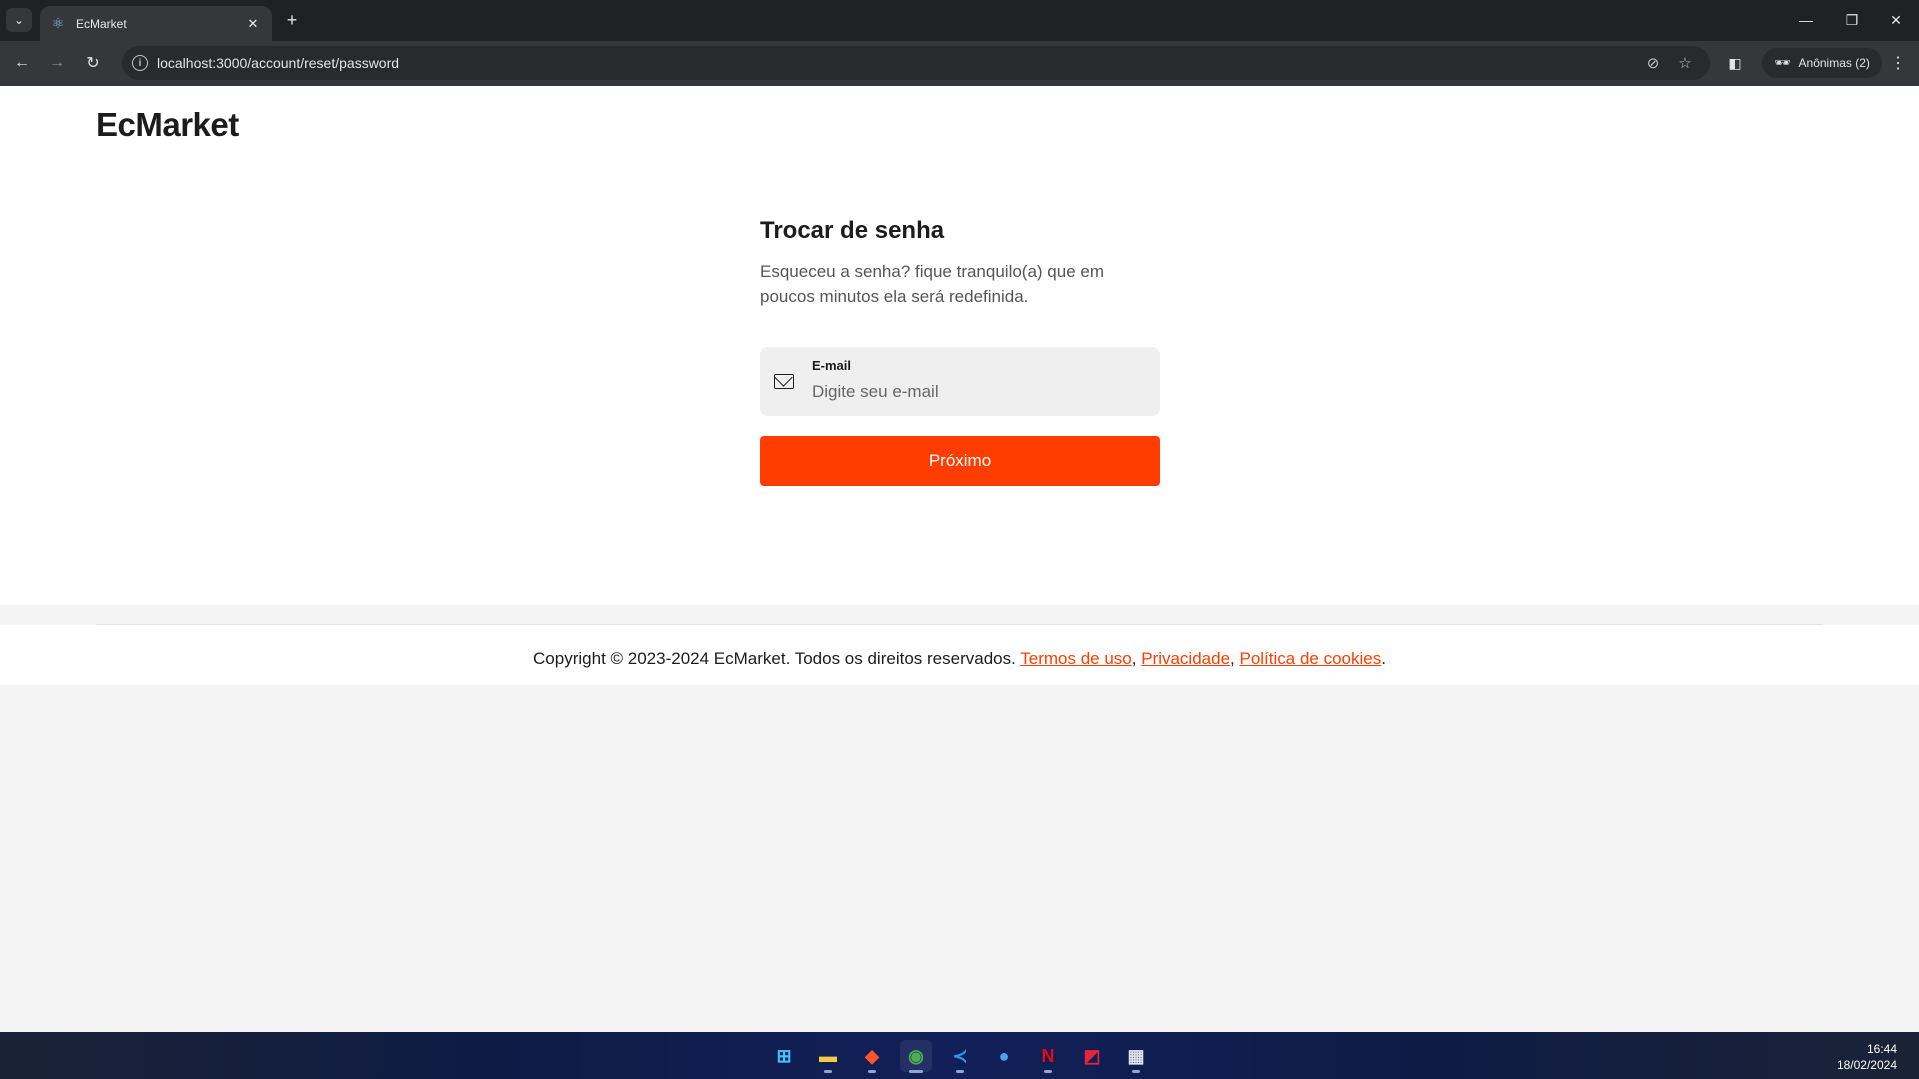 This screenshot has width=1919, height=1079. What do you see at coordinates (832, 365) in the screenshot?
I see `email-label: E-mail` at bounding box center [832, 365].